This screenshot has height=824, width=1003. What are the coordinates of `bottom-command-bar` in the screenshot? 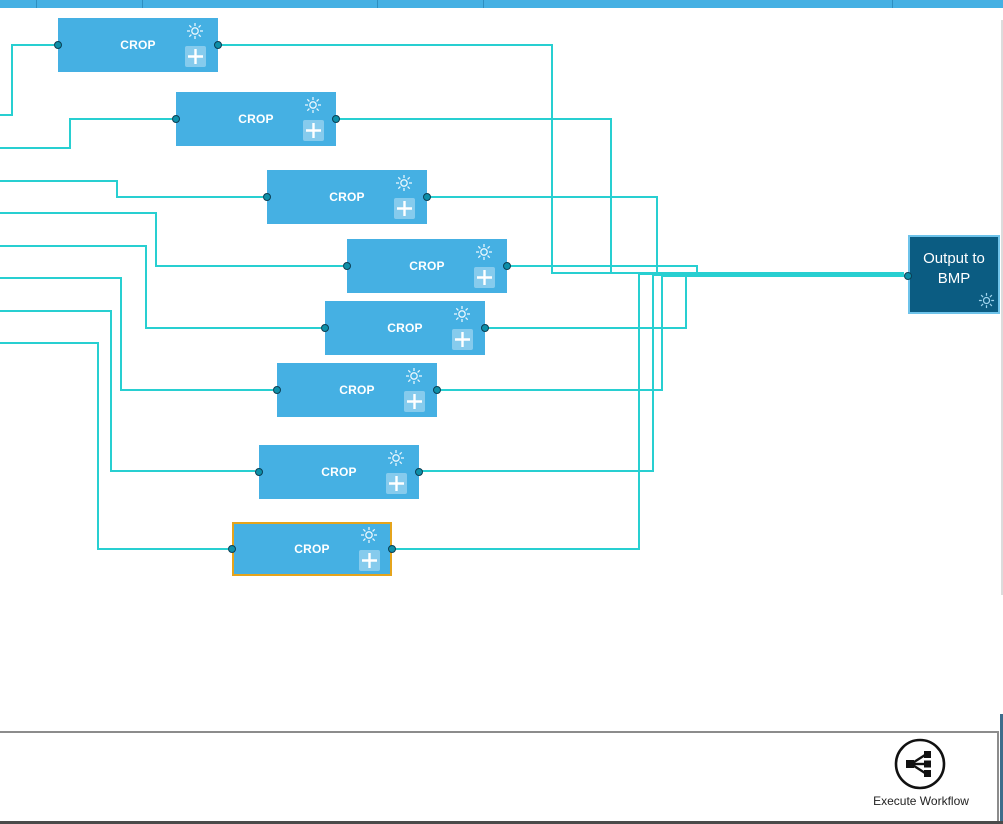 It's located at (499, 776).